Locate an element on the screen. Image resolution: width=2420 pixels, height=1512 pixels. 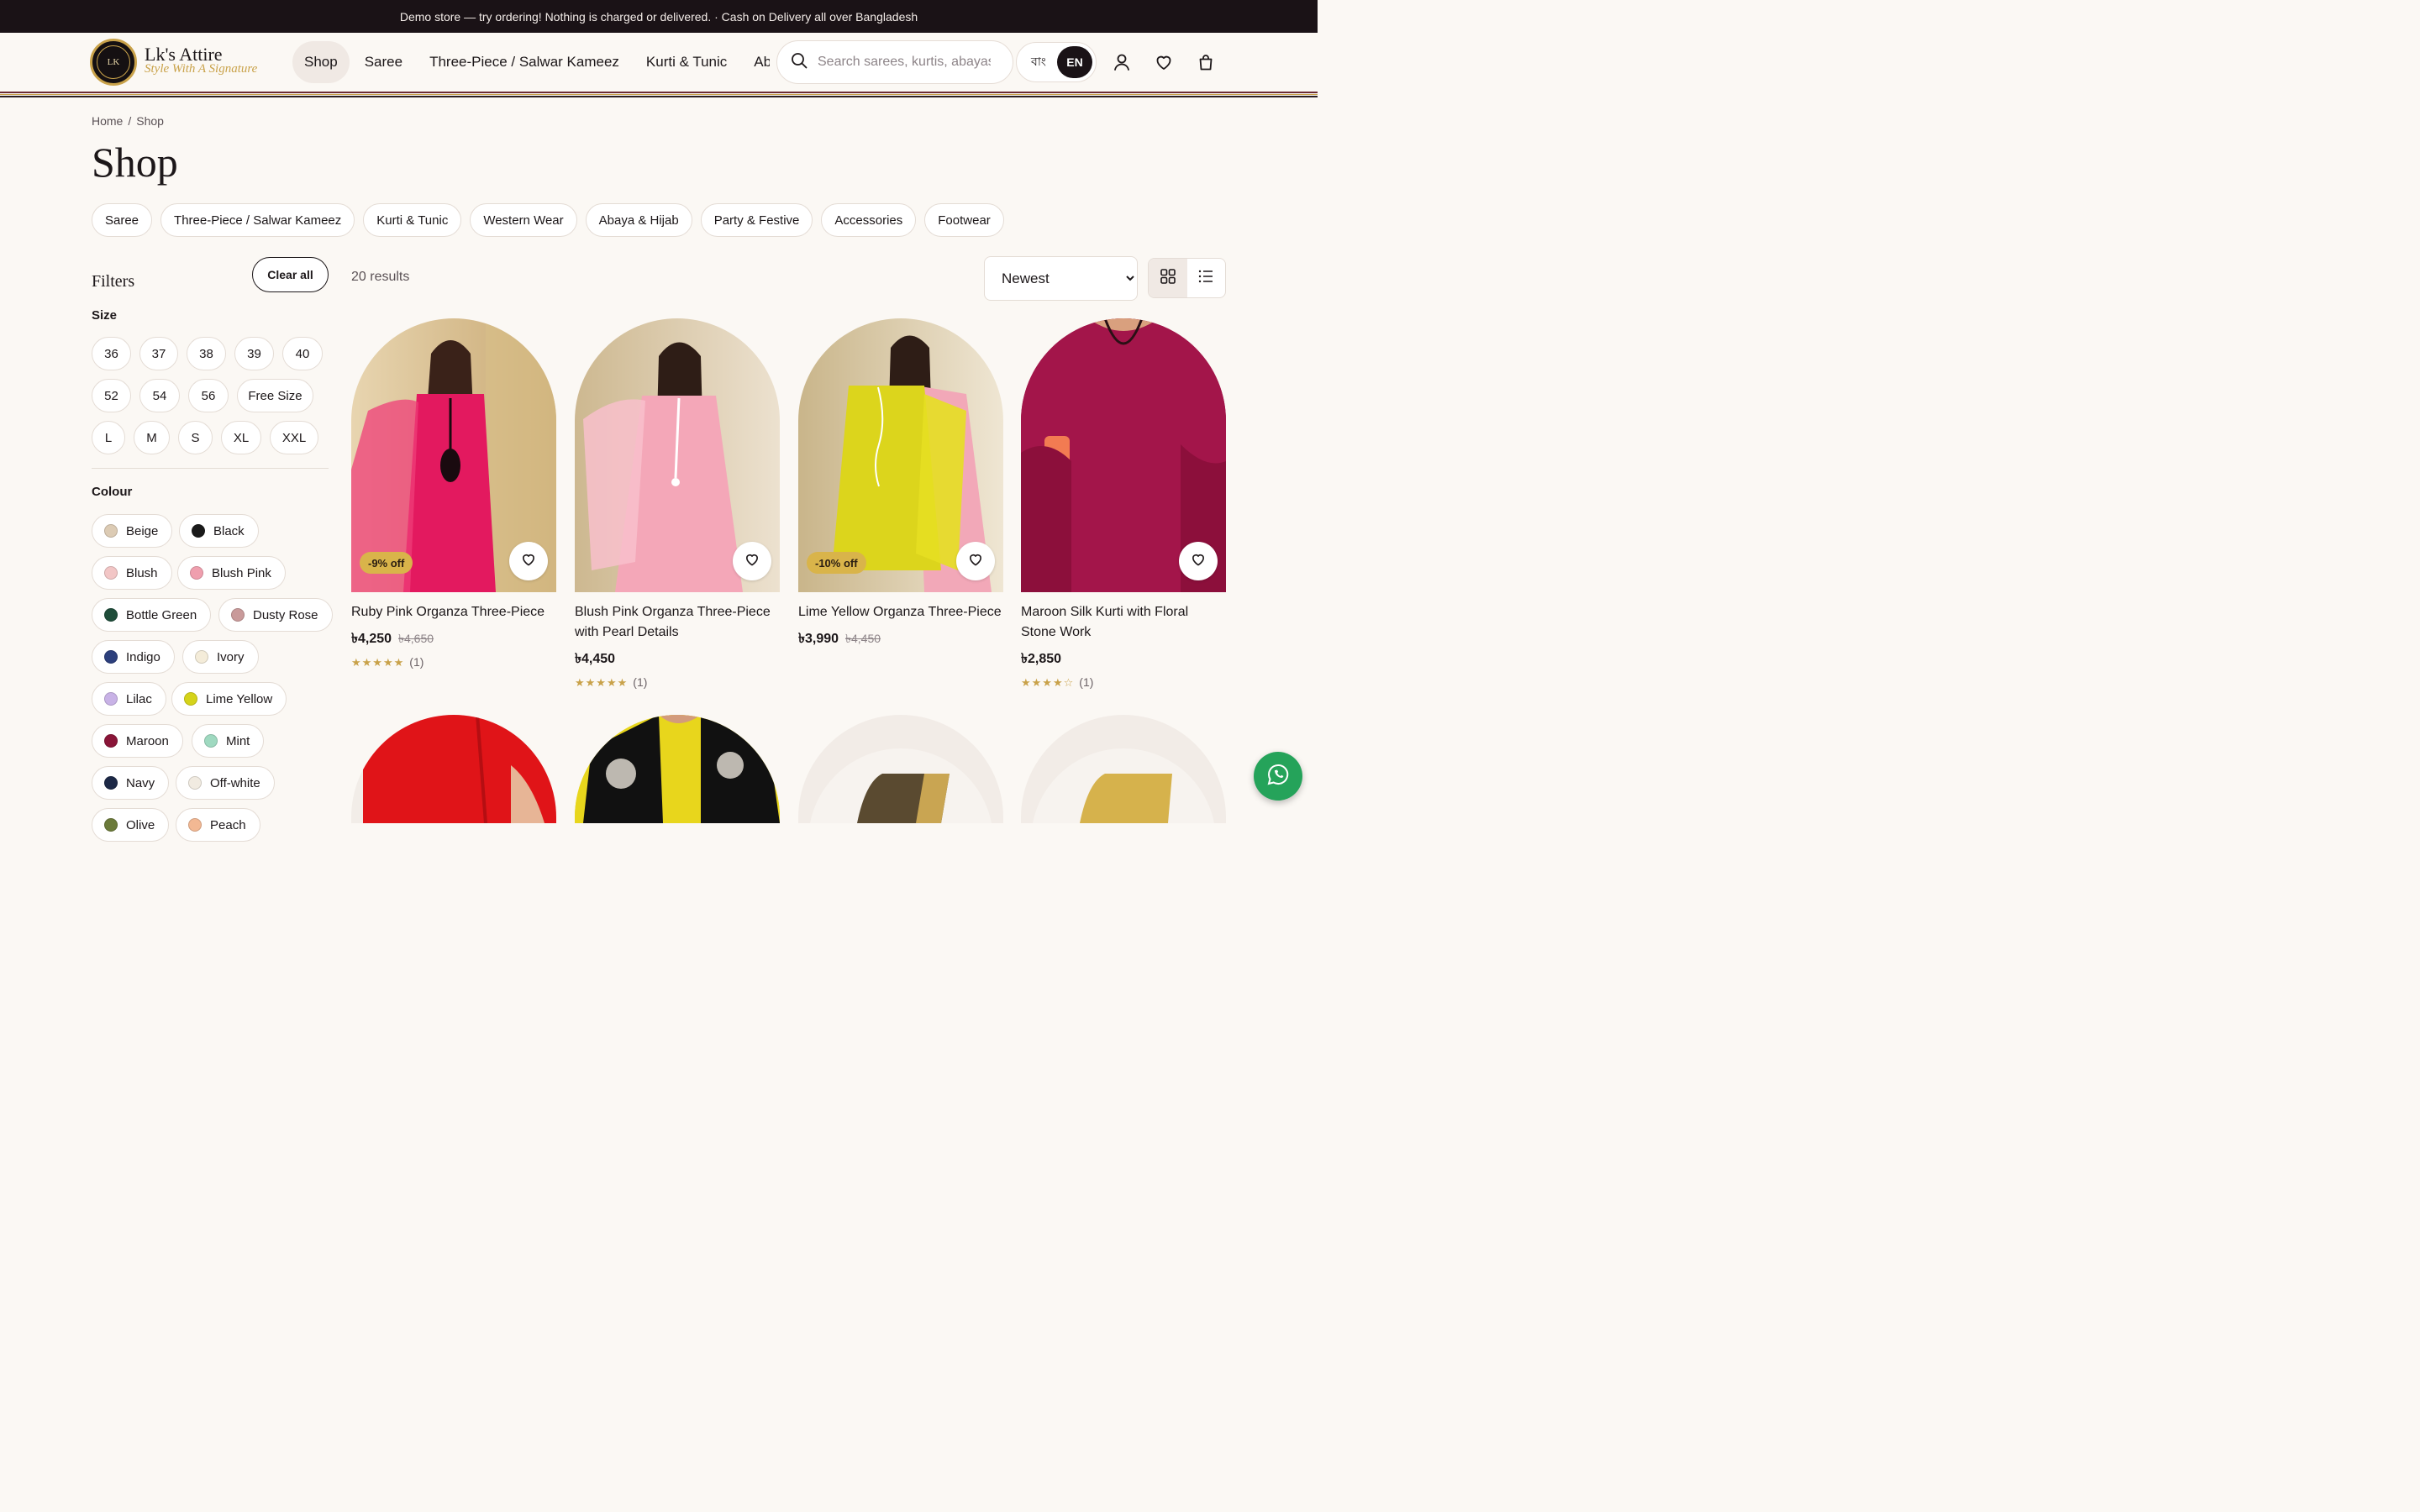
lang-bangla-button: বাং is located at coordinates (1038, 62).